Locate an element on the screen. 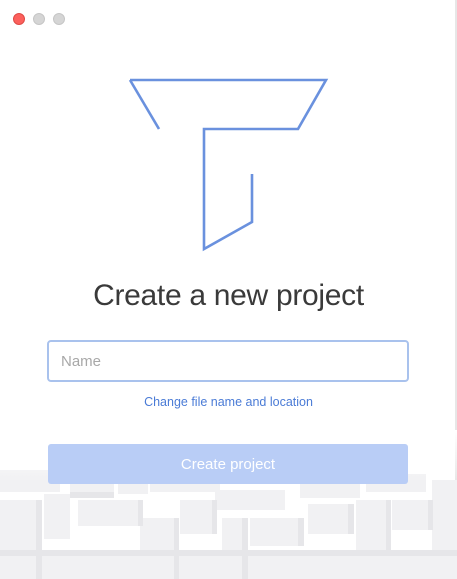 Image resolution: width=457 pixels, height=579 pixels. t-logo-icon is located at coordinates (228, 165).